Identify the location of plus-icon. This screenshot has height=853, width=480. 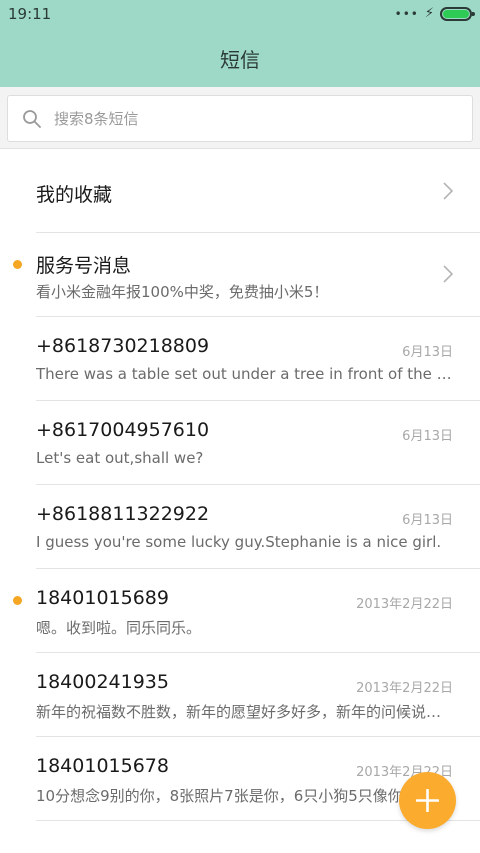
(427, 800).